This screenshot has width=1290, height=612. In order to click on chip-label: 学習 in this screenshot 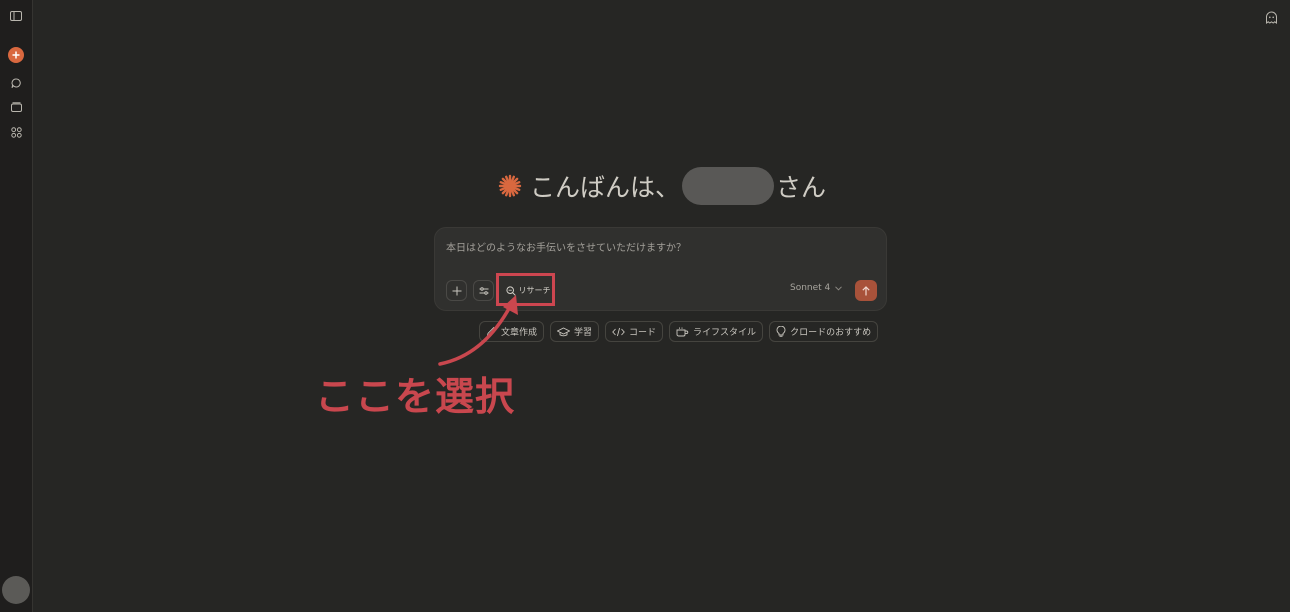, I will do `click(583, 333)`.